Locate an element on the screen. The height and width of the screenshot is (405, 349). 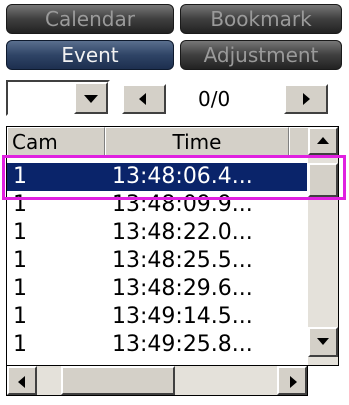
column-header-time: Time is located at coordinates (197, 142).